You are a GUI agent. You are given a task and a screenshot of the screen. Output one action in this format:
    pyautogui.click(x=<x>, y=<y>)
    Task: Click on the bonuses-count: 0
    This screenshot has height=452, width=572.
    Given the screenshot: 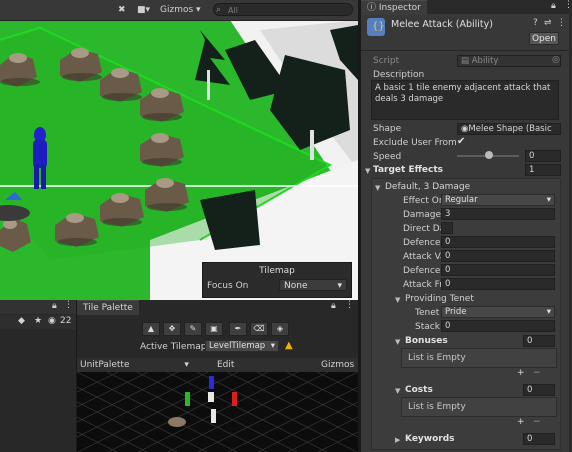 What is the action you would take?
    pyautogui.click(x=539, y=341)
    